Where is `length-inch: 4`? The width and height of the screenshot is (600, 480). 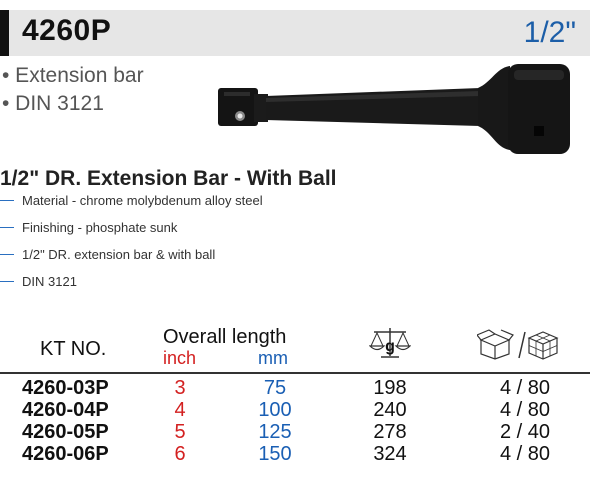
length-inch: 4 is located at coordinates (180, 410).